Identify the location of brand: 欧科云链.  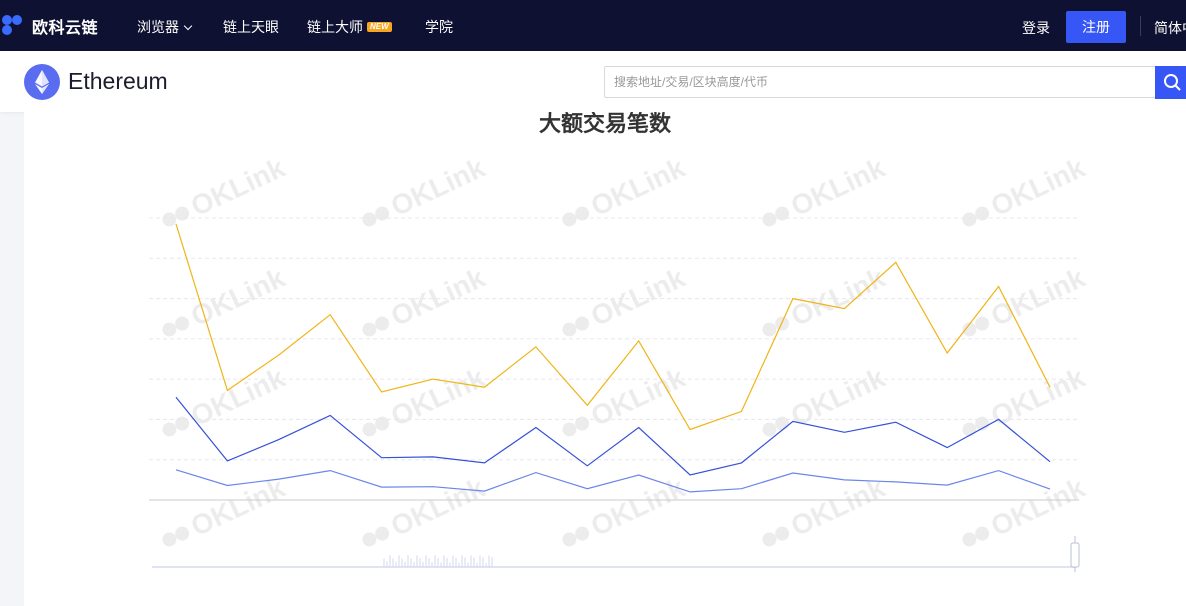
(50, 26).